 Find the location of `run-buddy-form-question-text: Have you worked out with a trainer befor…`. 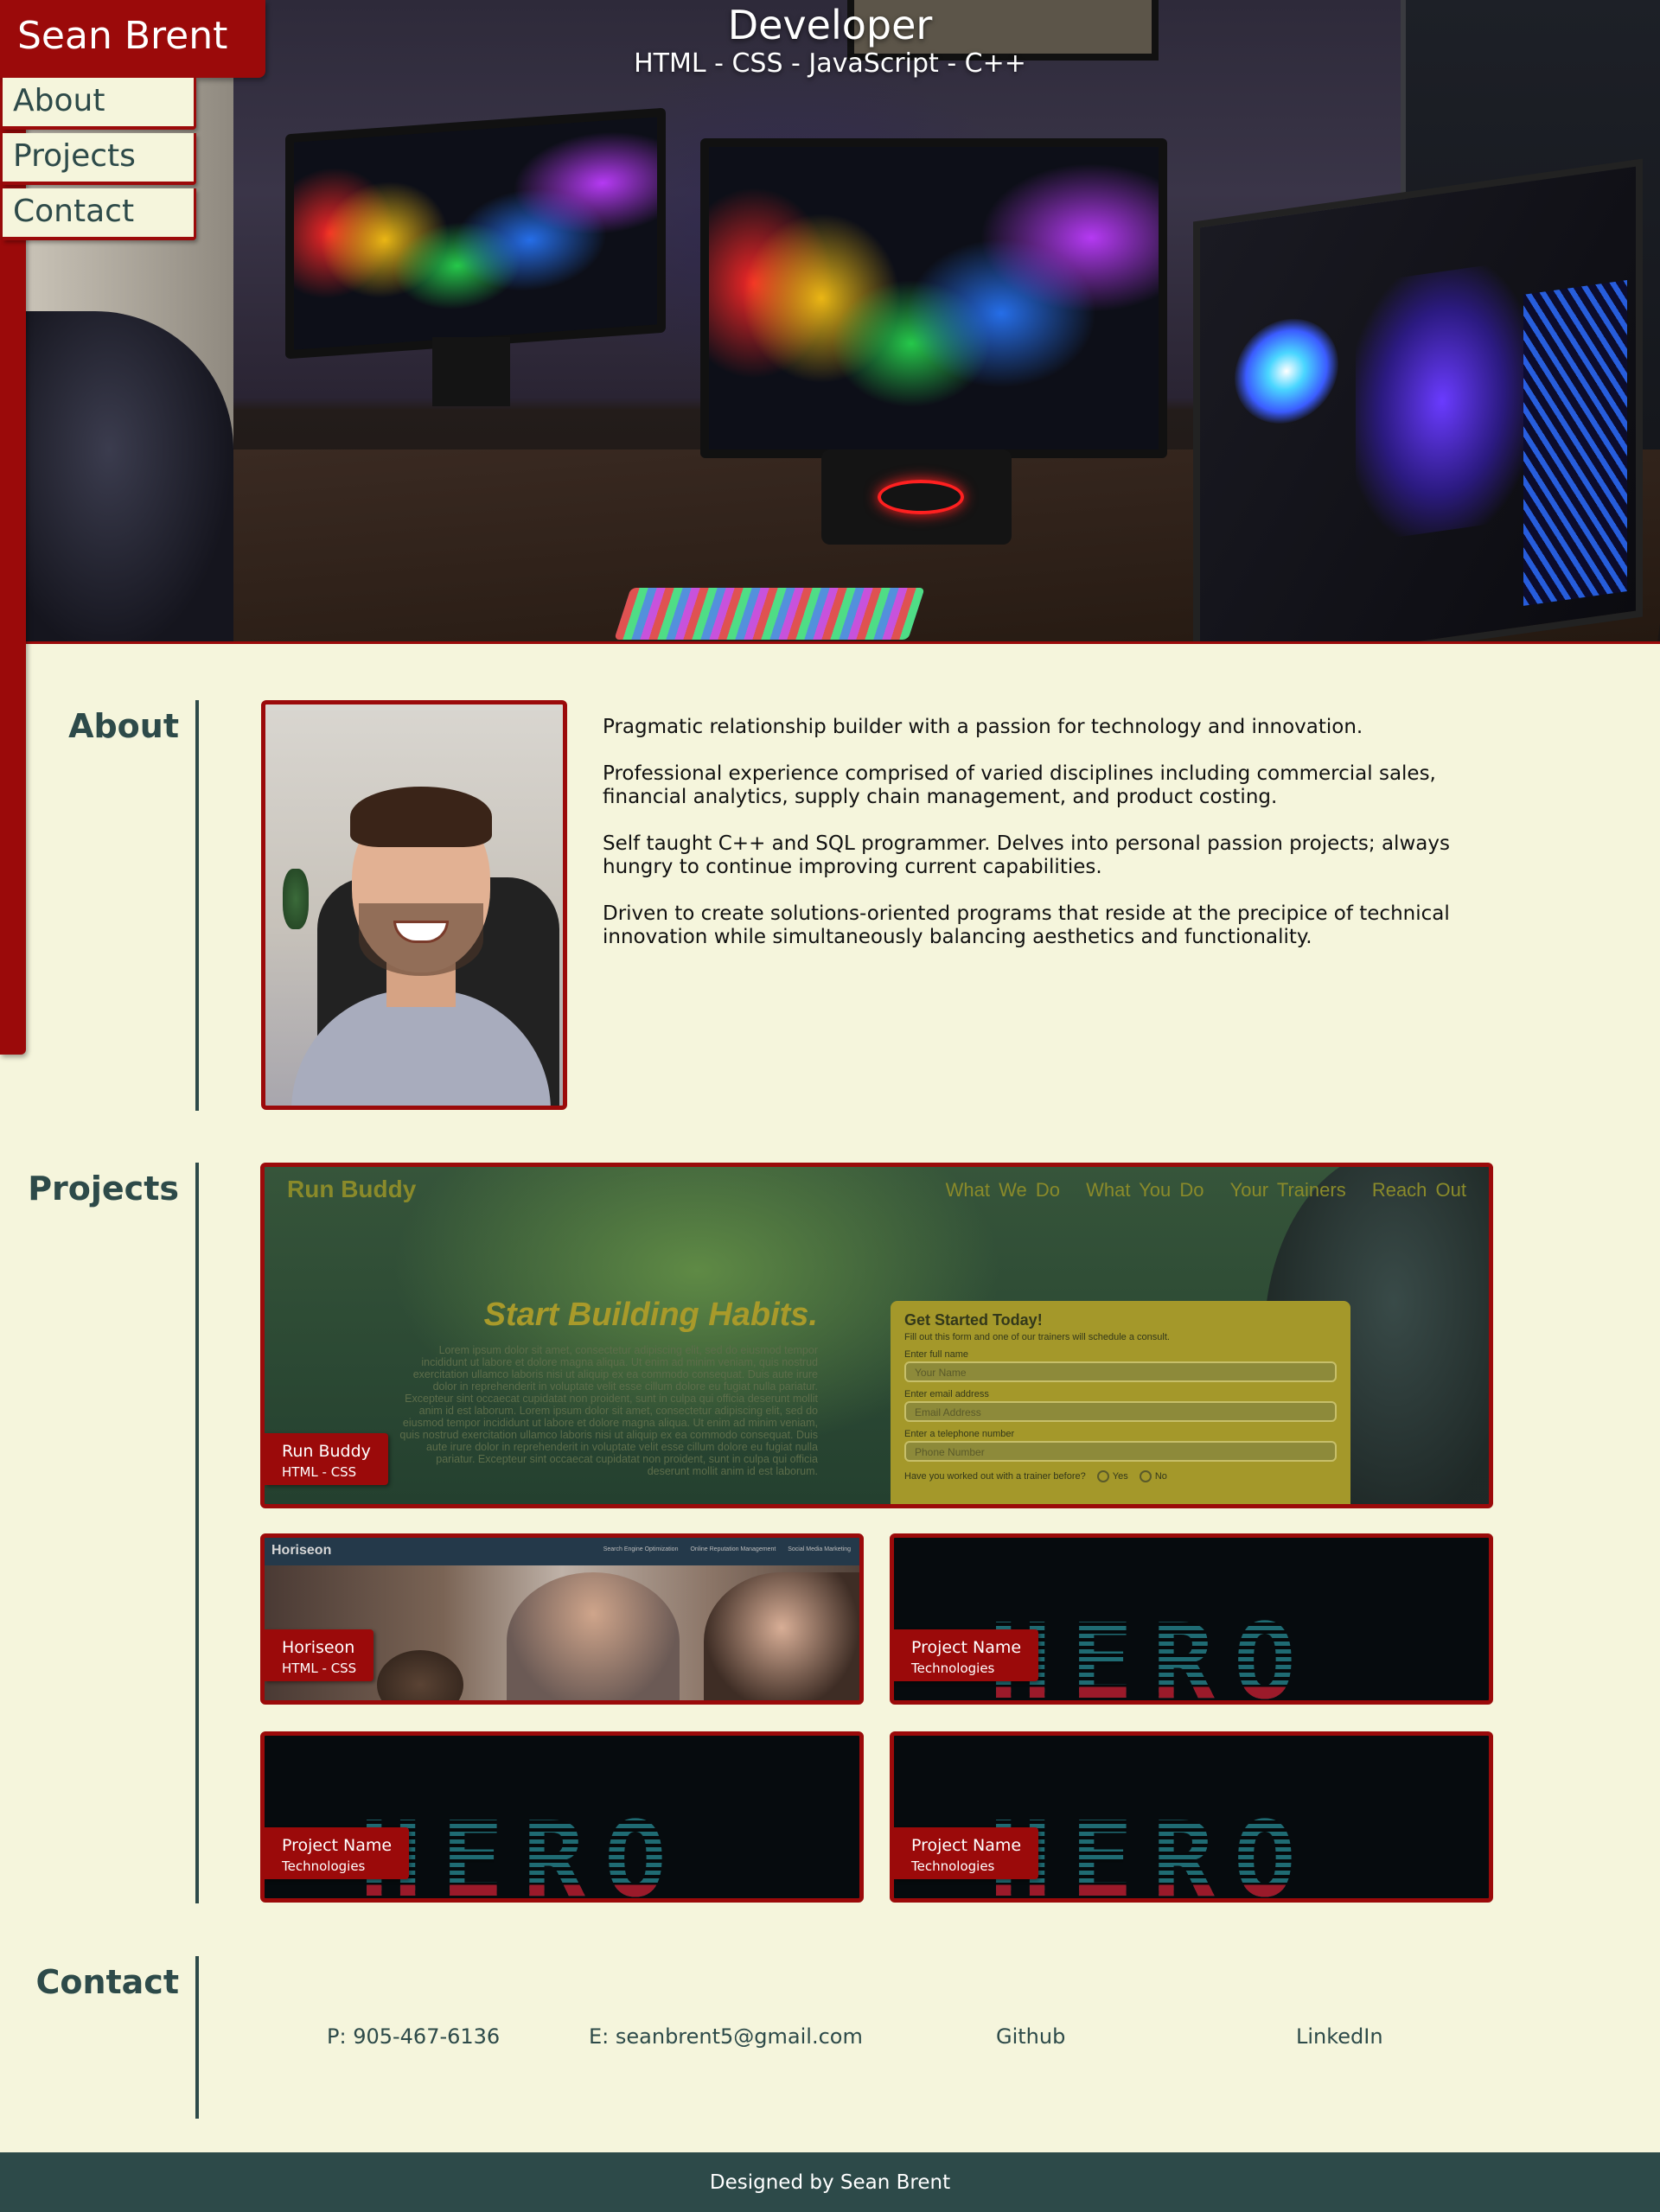

run-buddy-form-question-text: Have you worked out with a trainer befor… is located at coordinates (995, 1476).